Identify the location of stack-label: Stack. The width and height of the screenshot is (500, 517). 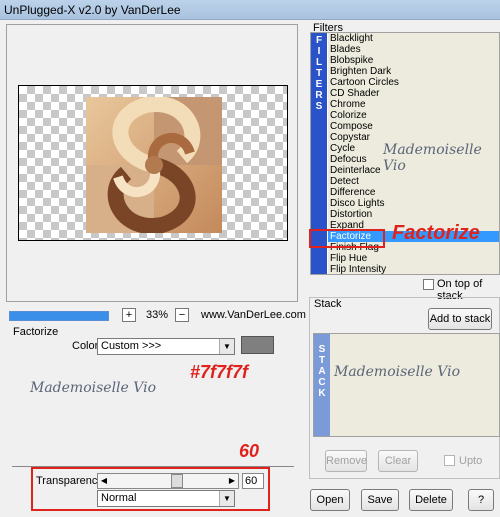
(328, 304).